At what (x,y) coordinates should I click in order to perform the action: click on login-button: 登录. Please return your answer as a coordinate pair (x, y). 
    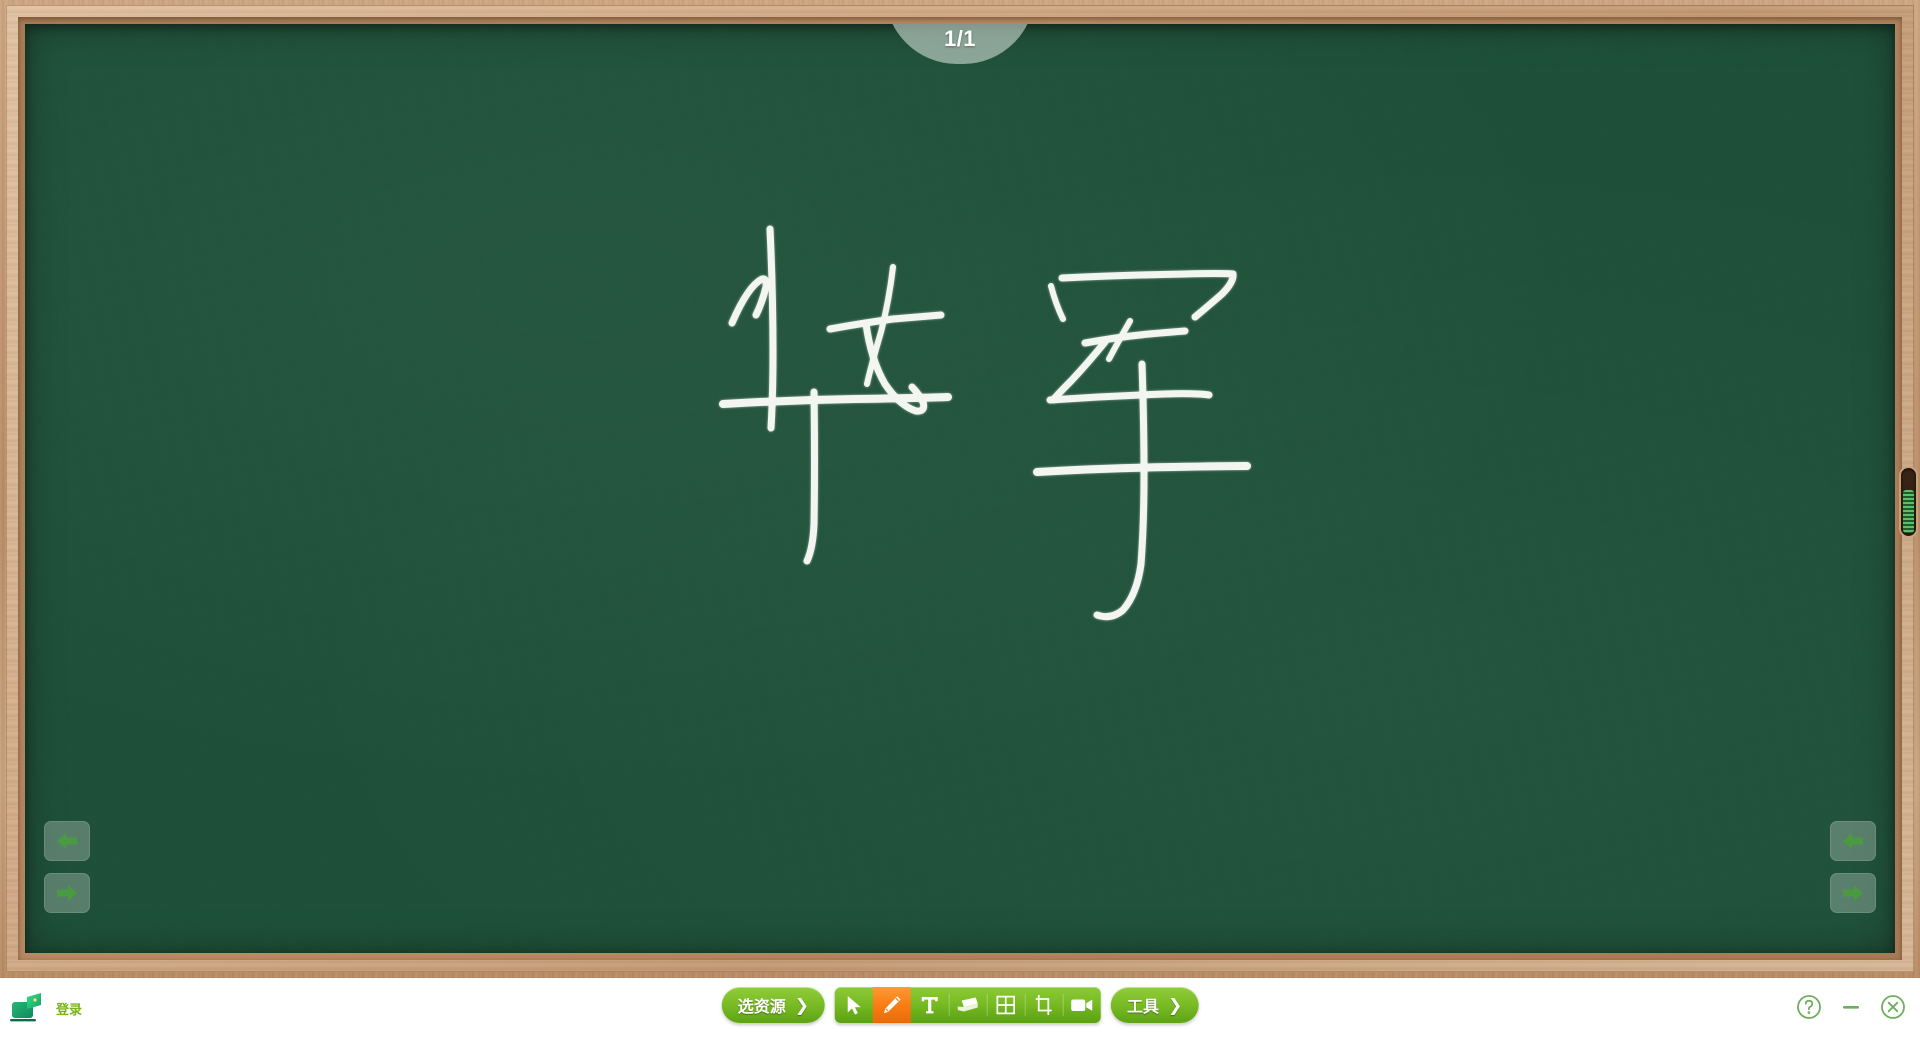
    Looking at the image, I should click on (45, 1008).